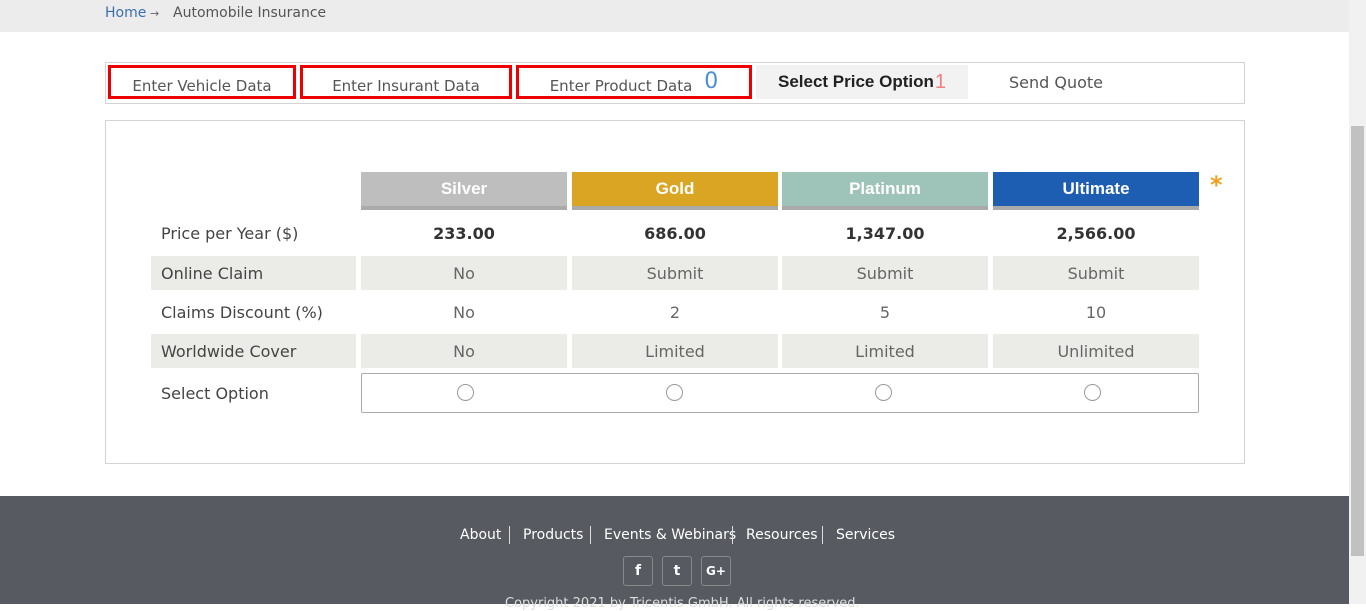 This screenshot has height=611, width=1366. Describe the element at coordinates (677, 571) in the screenshot. I see `twitter-icon: t` at that location.